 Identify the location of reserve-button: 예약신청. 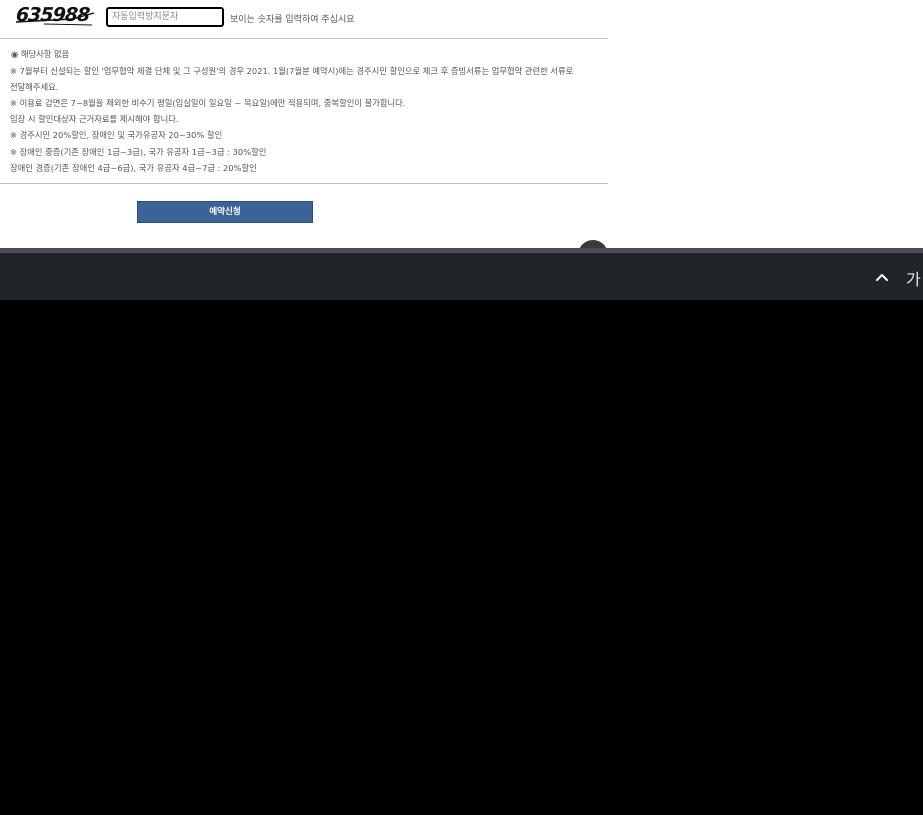
(225, 212).